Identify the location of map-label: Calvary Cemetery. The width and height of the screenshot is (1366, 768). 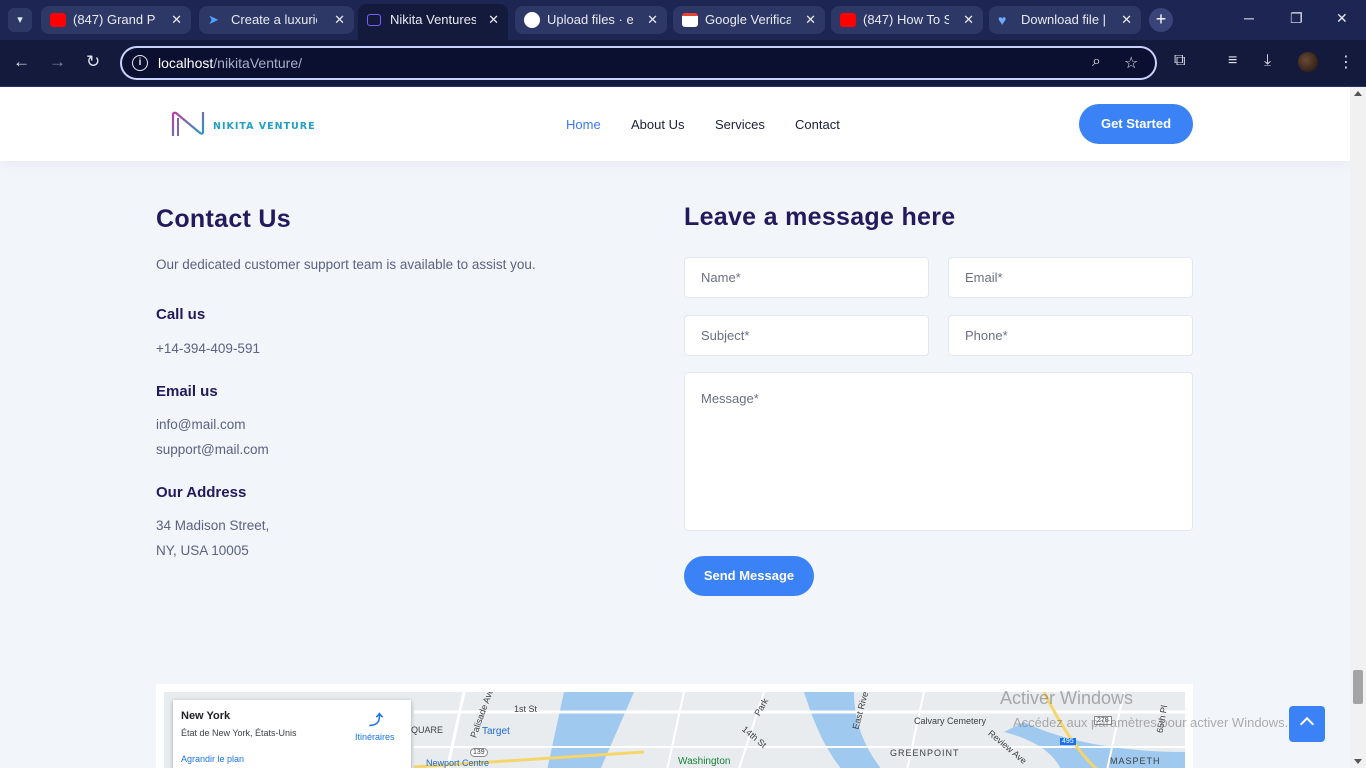
(950, 721).